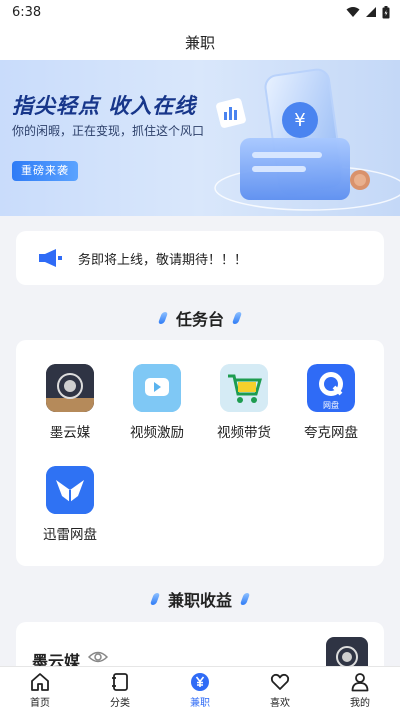  Describe the element at coordinates (163, 260) in the screenshot. I see `notice-text: 务即将上线，敬请期待！！！` at that location.